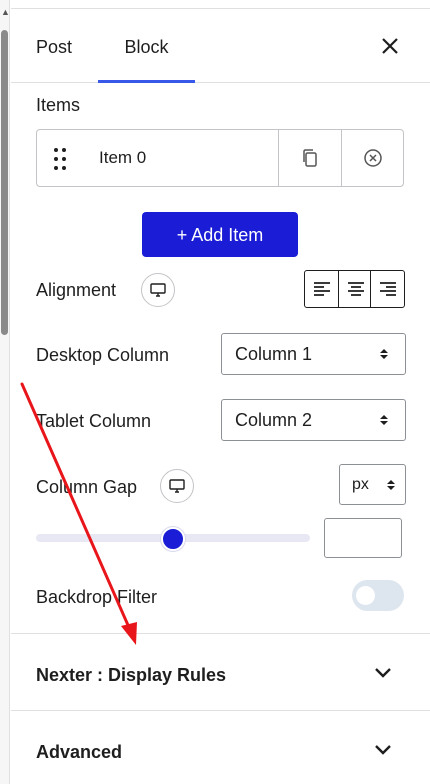 This screenshot has width=430, height=784. Describe the element at coordinates (94, 421) in the screenshot. I see `tablet-column-label: Tablet Column` at that location.